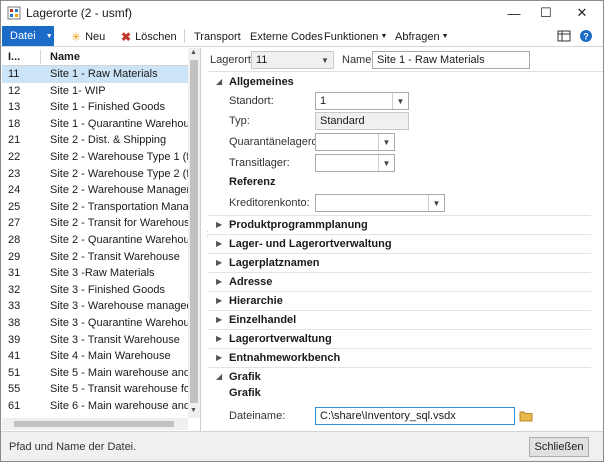 The width and height of the screenshot is (604, 462). What do you see at coordinates (261, 82) in the screenshot?
I see `fasttab-title: Allgemeines` at bounding box center [261, 82].